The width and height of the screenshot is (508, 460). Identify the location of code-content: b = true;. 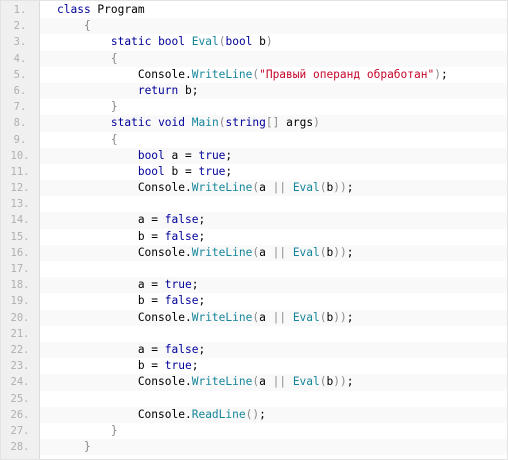
(282, 366).